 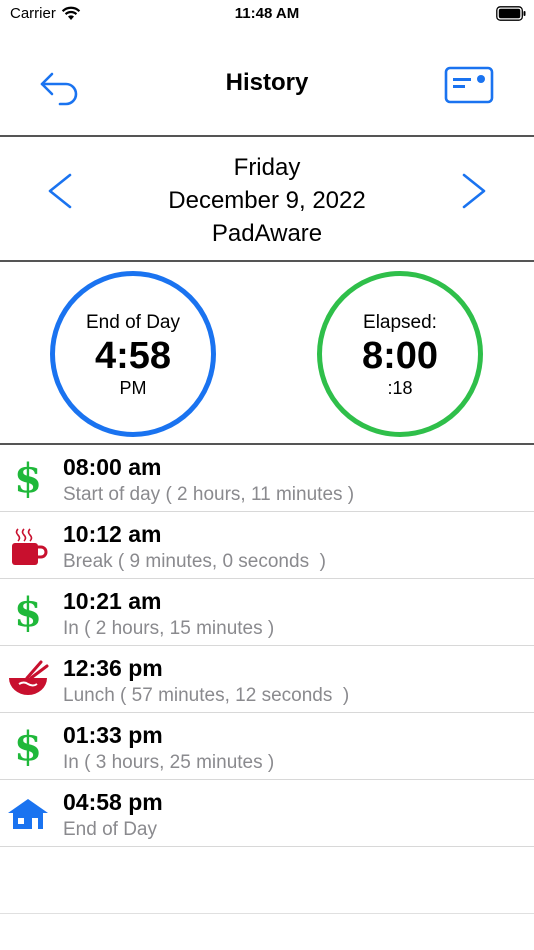 What do you see at coordinates (267, 82) in the screenshot?
I see `nav-bar: History` at bounding box center [267, 82].